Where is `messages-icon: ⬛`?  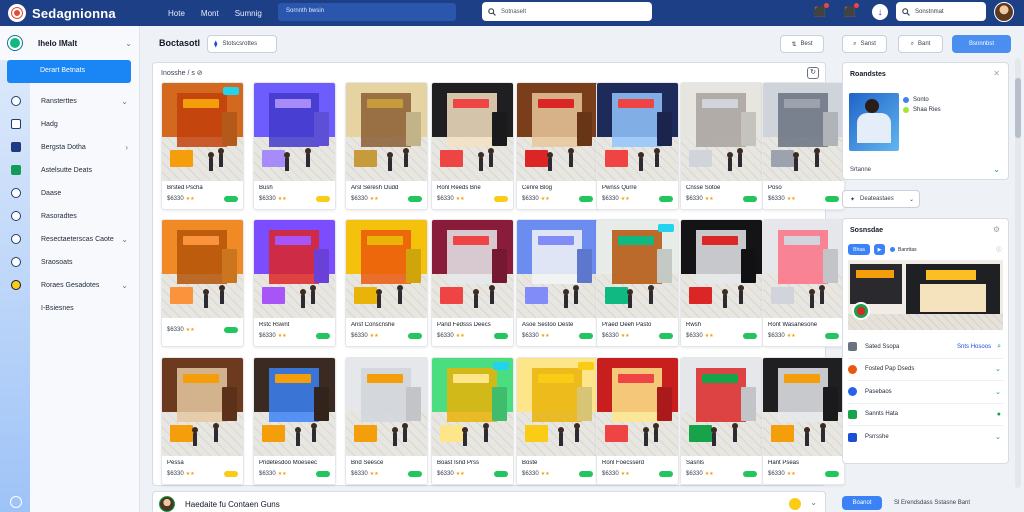 messages-icon: ⬛ is located at coordinates (850, 11).